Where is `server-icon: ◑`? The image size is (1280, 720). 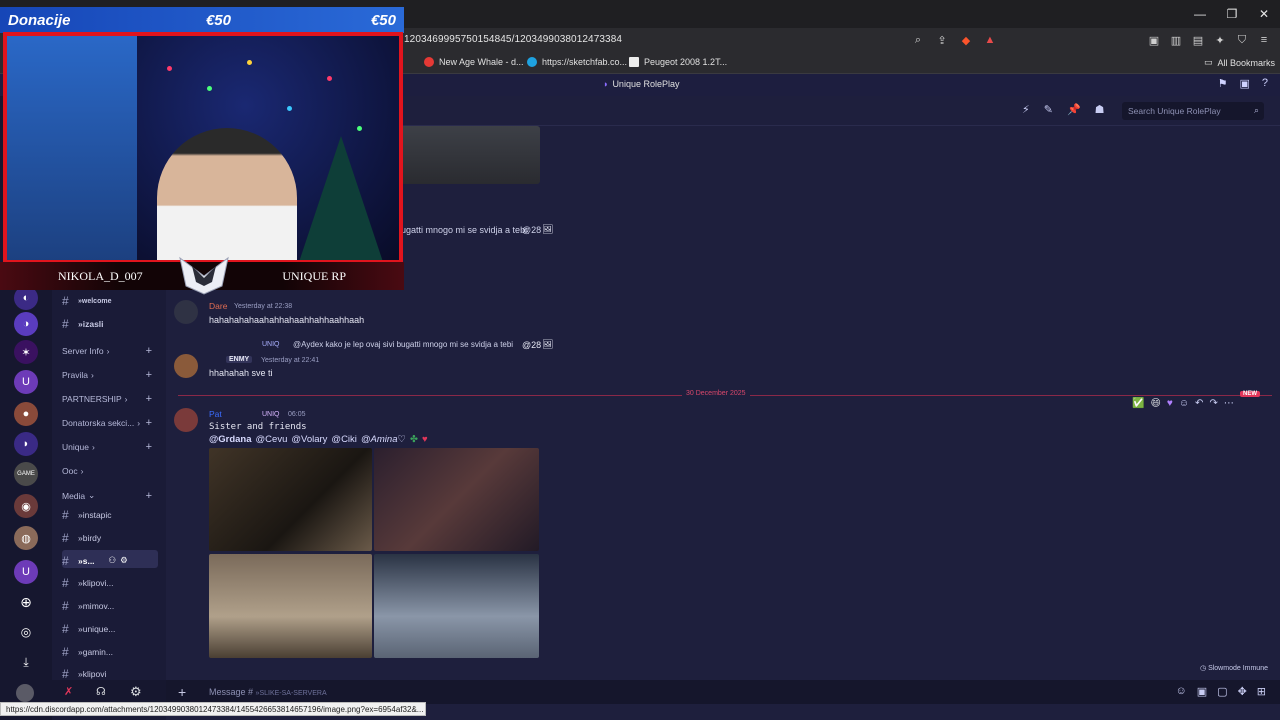
server-icon: ◑ is located at coordinates (26, 324).